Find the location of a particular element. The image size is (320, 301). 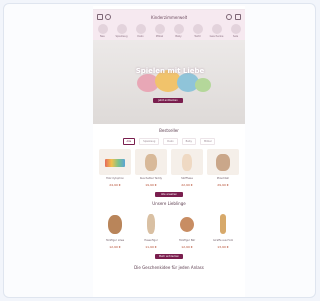

tab-decor: Deko is located at coordinates (170, 141).